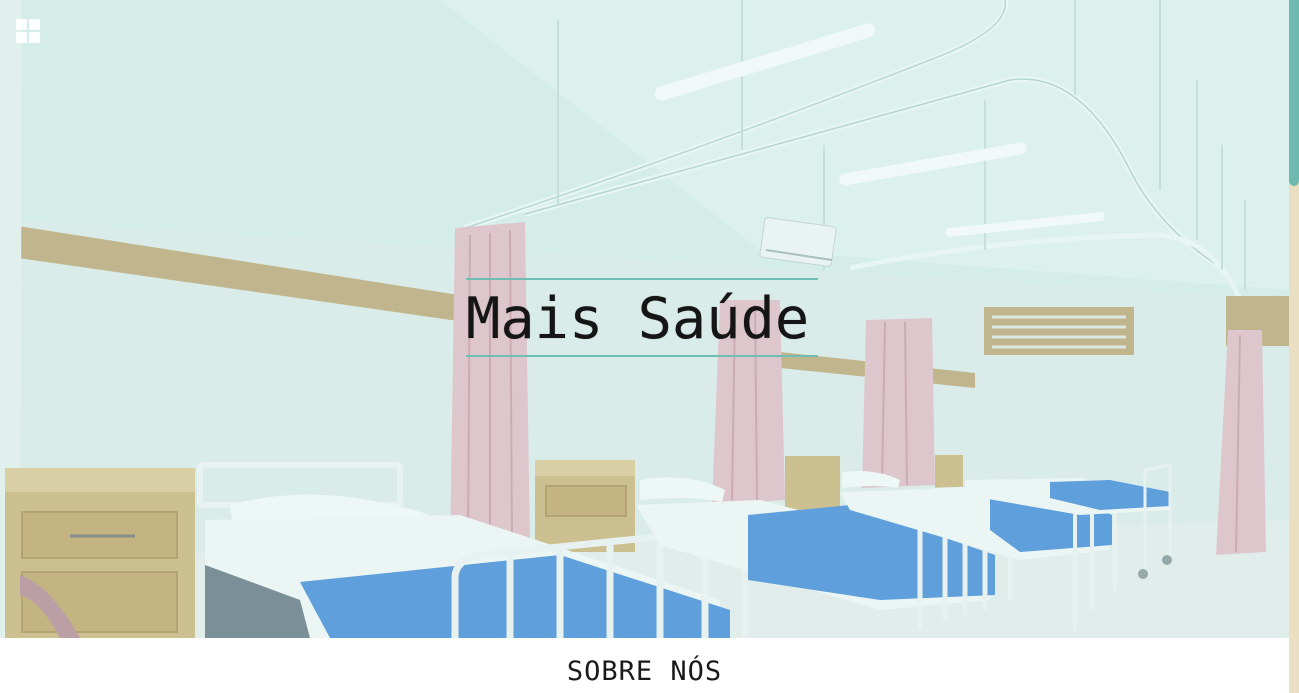 The width and height of the screenshot is (1299, 693). I want to click on grid-menu-icon, so click(28, 31).